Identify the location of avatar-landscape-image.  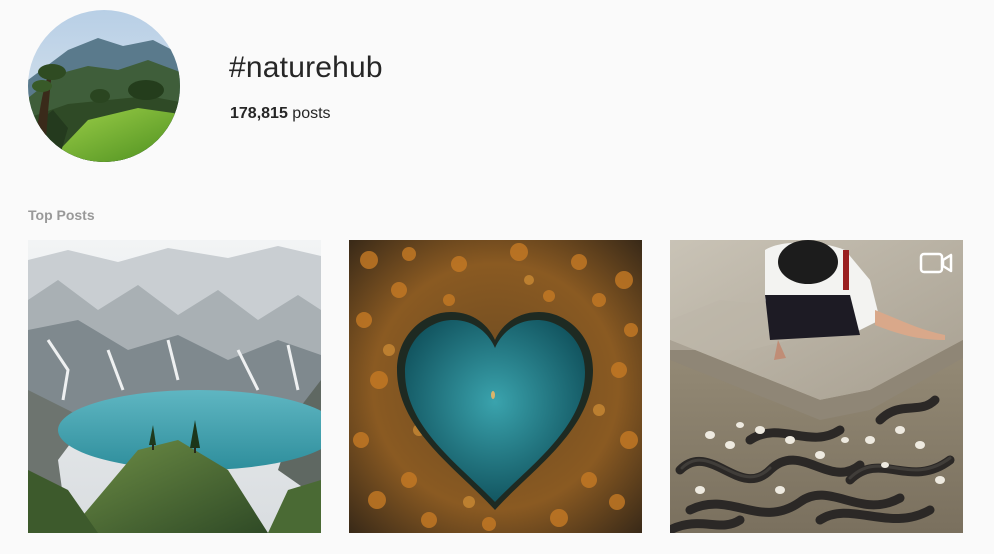
(104, 86).